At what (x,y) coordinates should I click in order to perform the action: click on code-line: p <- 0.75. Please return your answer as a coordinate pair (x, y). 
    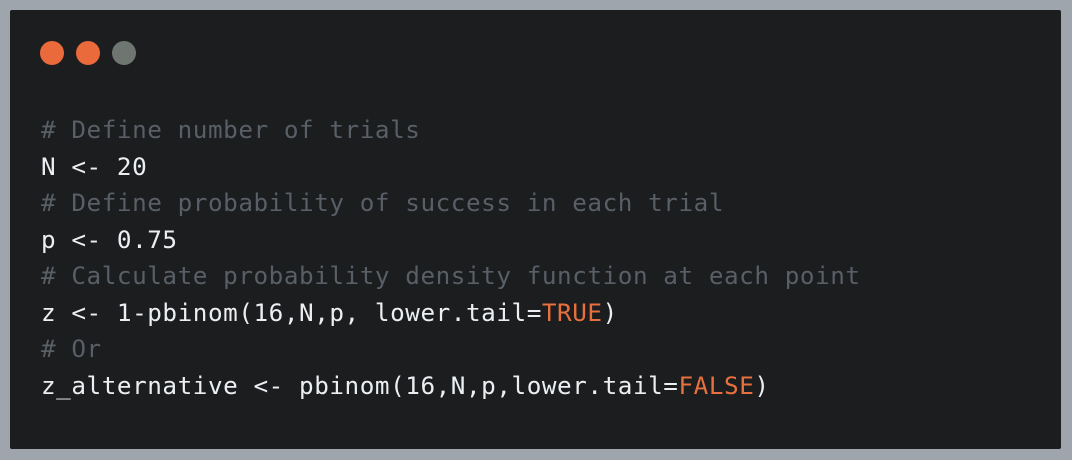
    Looking at the image, I should click on (109, 239).